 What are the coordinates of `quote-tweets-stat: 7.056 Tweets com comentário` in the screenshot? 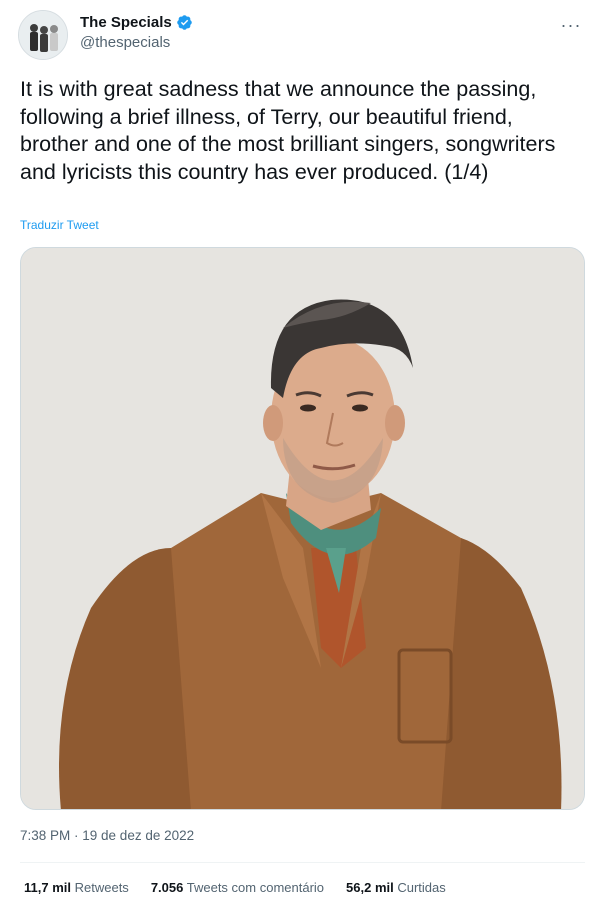 It's located at (237, 887).